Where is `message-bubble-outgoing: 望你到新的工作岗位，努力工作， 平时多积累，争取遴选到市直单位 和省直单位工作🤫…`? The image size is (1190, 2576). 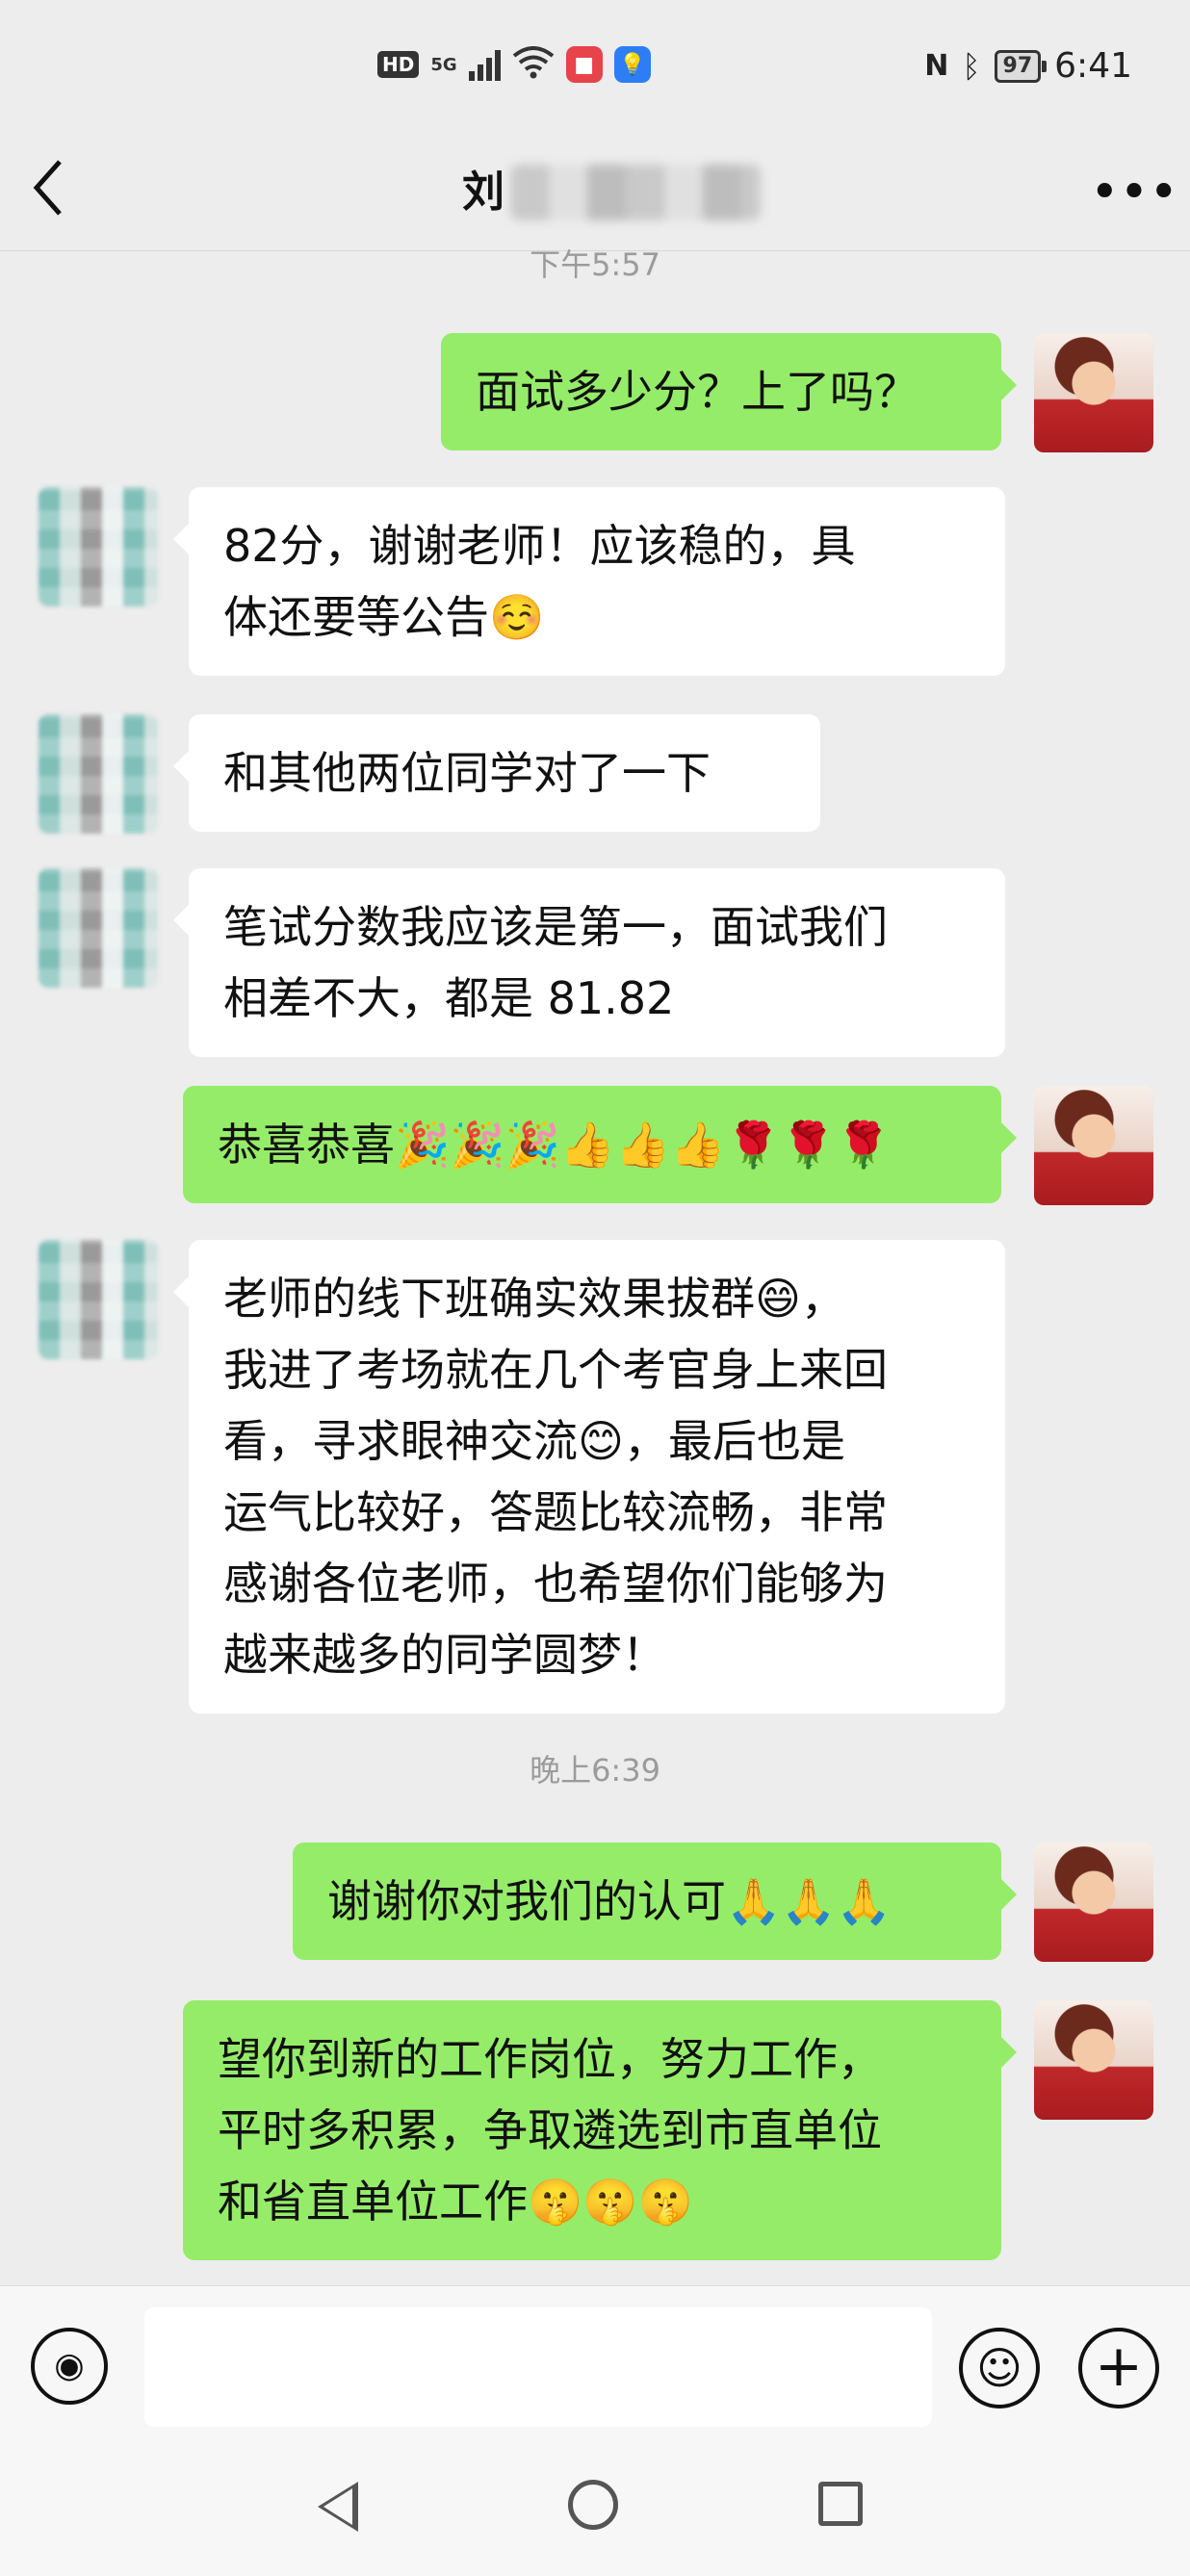
message-bubble-outgoing: 望你到新的工作岗位，努力工作， 平时多积累，争取遴选到市直单位 和省直单位工作🤫… is located at coordinates (600, 2130).